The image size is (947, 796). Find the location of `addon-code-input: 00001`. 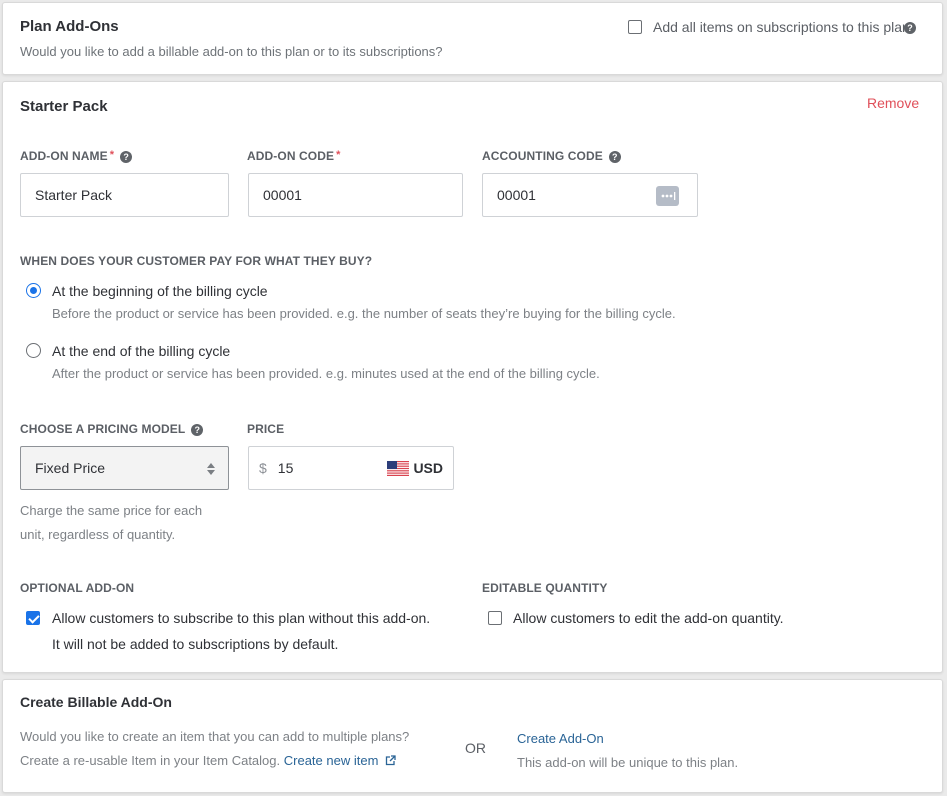

addon-code-input: 00001 is located at coordinates (355, 195).